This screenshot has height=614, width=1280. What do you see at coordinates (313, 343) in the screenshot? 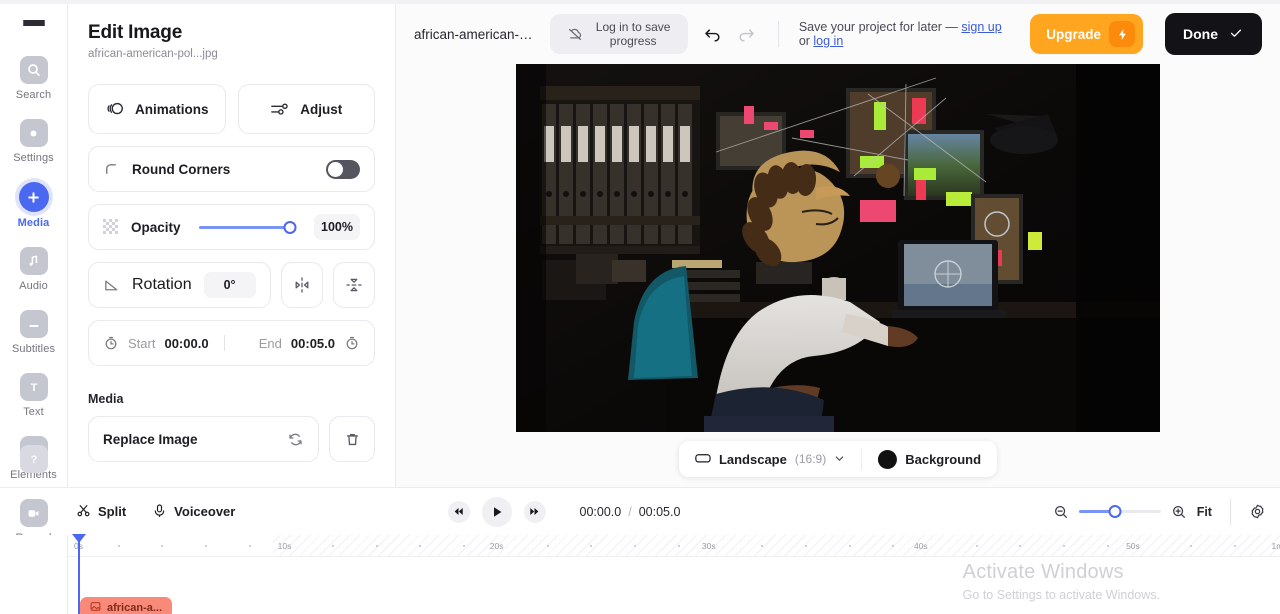
I see `end-value: 00:05.0` at bounding box center [313, 343].